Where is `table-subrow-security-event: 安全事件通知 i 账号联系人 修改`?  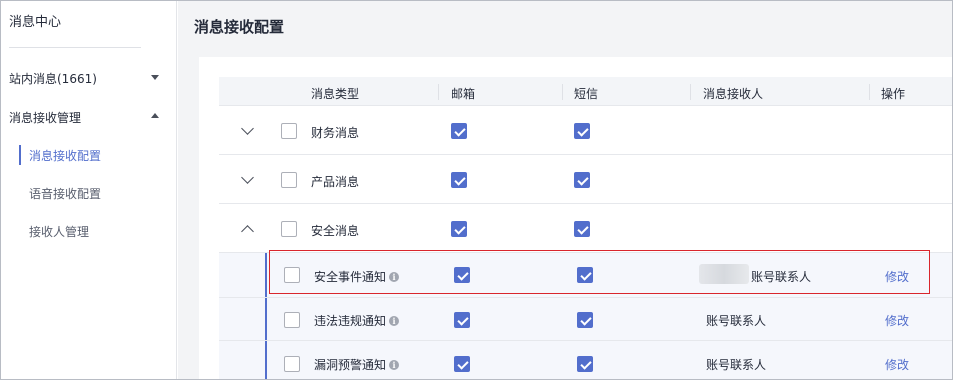
table-subrow-security-event: 安全事件通知 i 账号联系人 修改 is located at coordinates (585, 275).